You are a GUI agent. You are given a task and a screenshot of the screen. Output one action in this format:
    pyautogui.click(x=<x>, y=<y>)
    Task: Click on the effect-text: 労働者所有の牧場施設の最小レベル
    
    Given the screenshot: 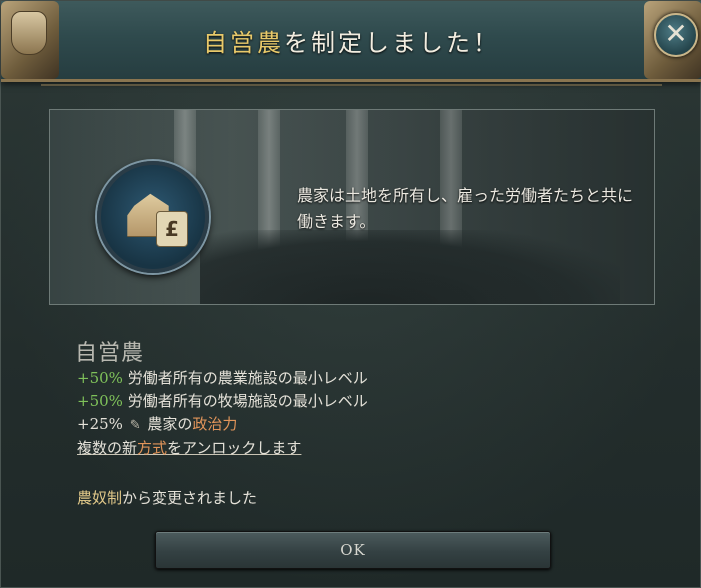 What is the action you would take?
    pyautogui.click(x=245, y=401)
    